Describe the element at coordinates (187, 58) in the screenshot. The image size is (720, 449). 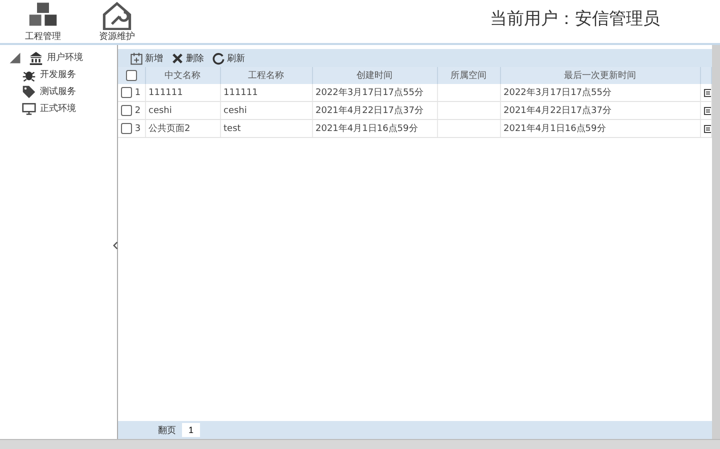
I see `toolbar-button: 删除` at that location.